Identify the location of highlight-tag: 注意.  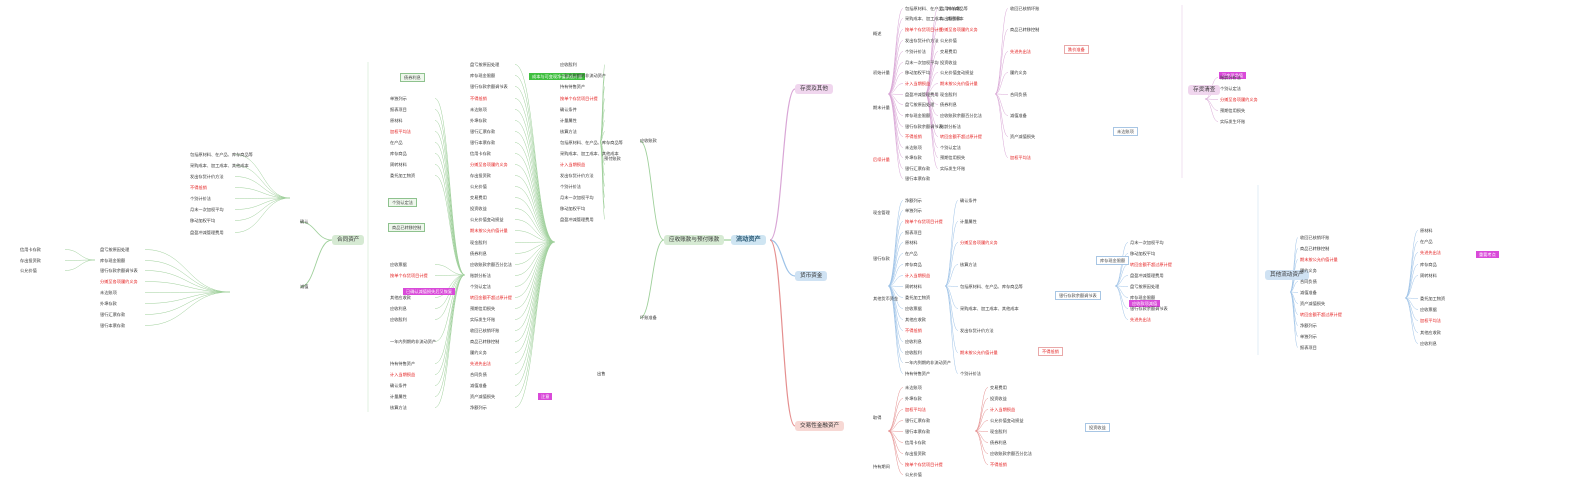
(545, 396).